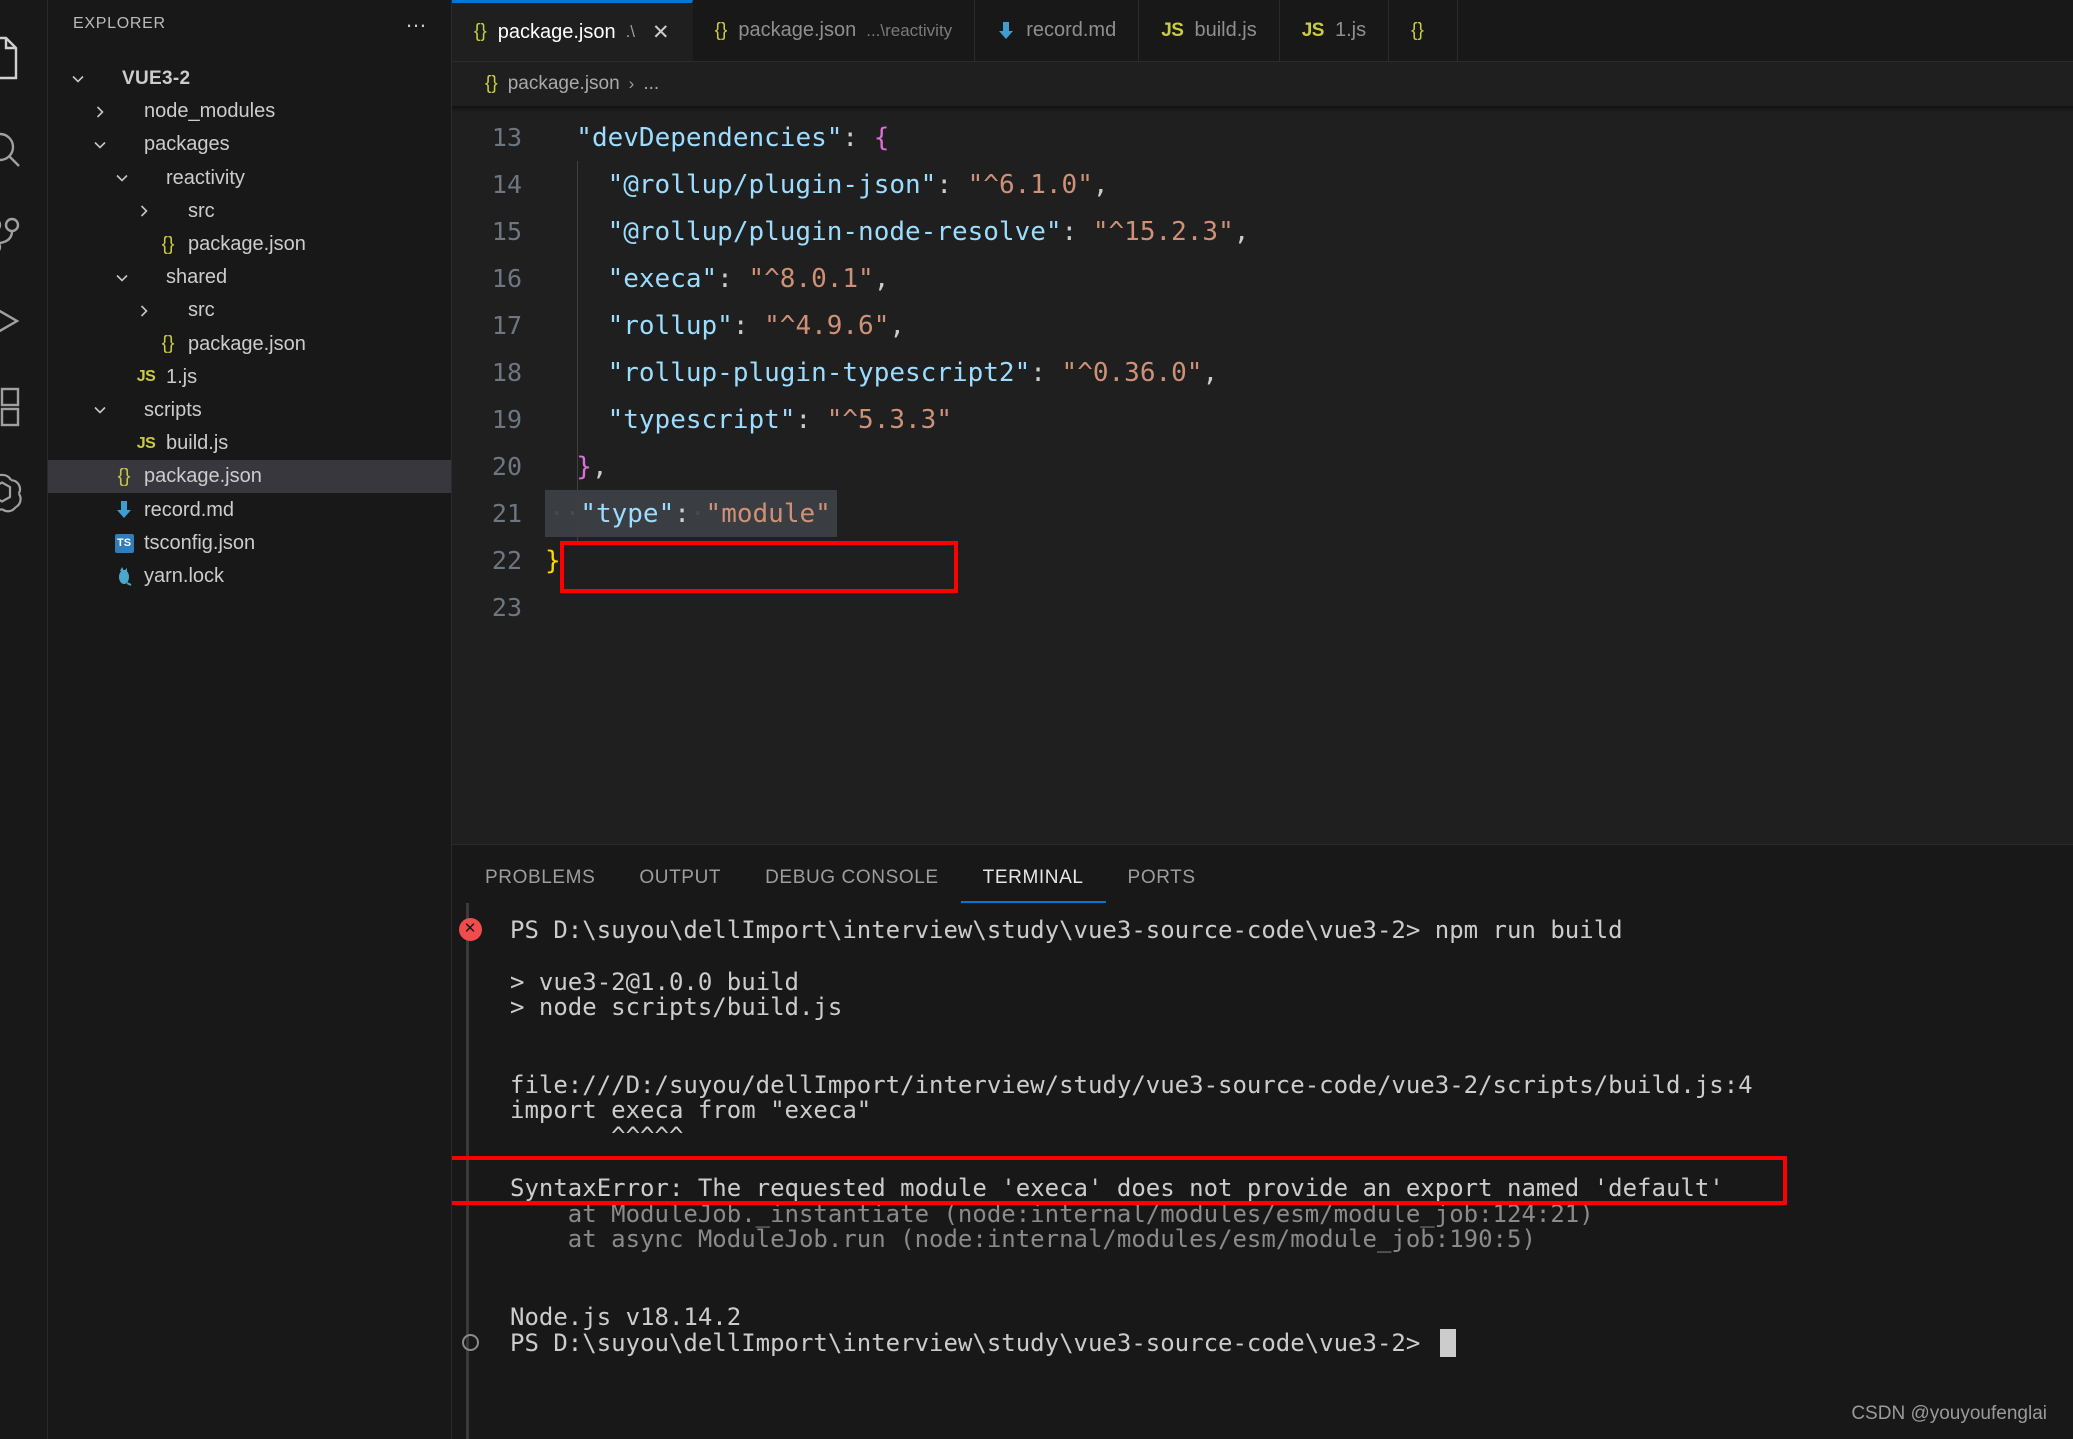  I want to click on tree-file-1.js: JS 1.js, so click(249, 377).